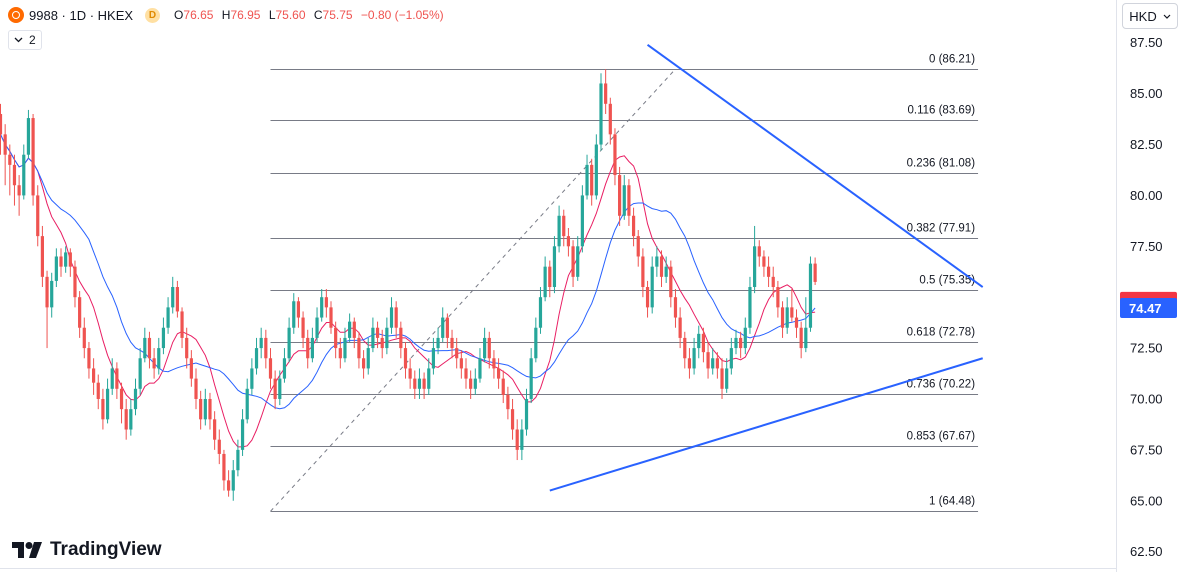 This screenshot has height=572, width=1181. What do you see at coordinates (1150, 16) in the screenshot?
I see `currency-select: HKD` at bounding box center [1150, 16].